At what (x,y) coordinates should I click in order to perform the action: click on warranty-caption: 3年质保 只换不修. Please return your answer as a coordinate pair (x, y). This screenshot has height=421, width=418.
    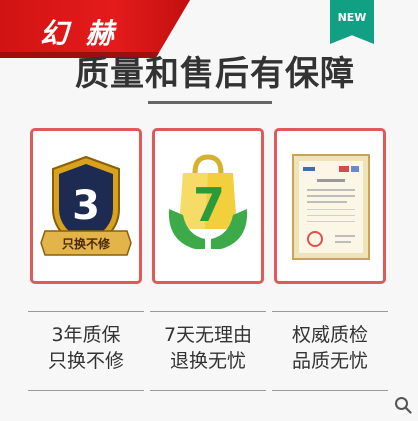
    Looking at the image, I should click on (86, 348).